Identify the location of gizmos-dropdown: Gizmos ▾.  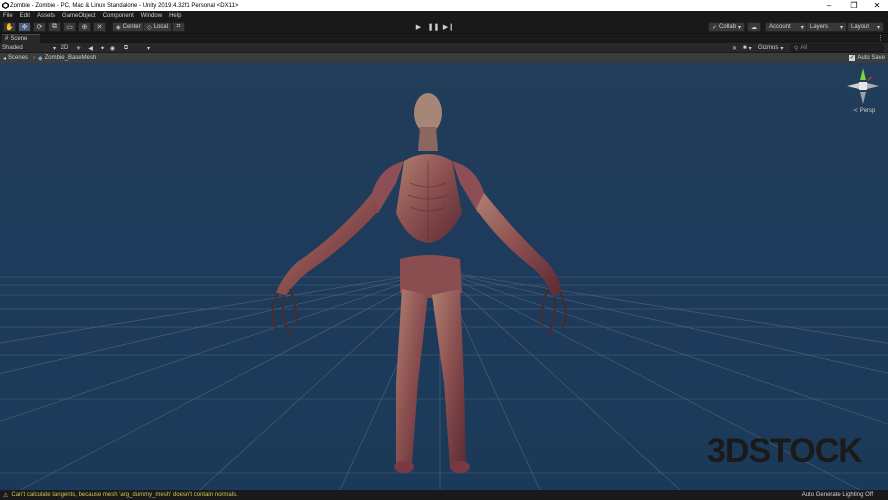
(770, 48).